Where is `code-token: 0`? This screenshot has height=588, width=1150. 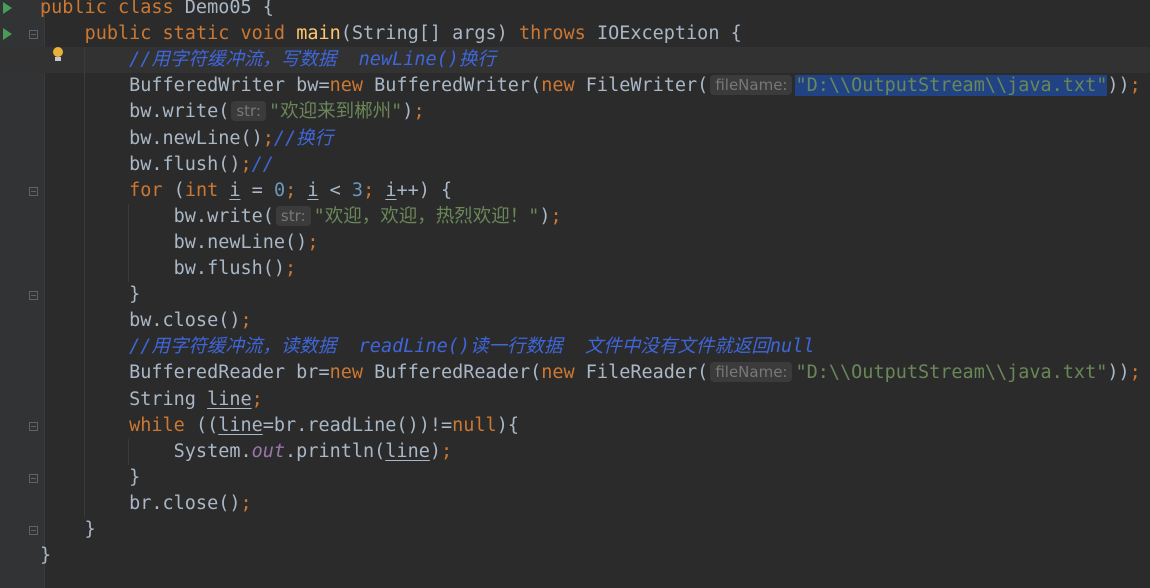
code-token: 0 is located at coordinates (279, 190).